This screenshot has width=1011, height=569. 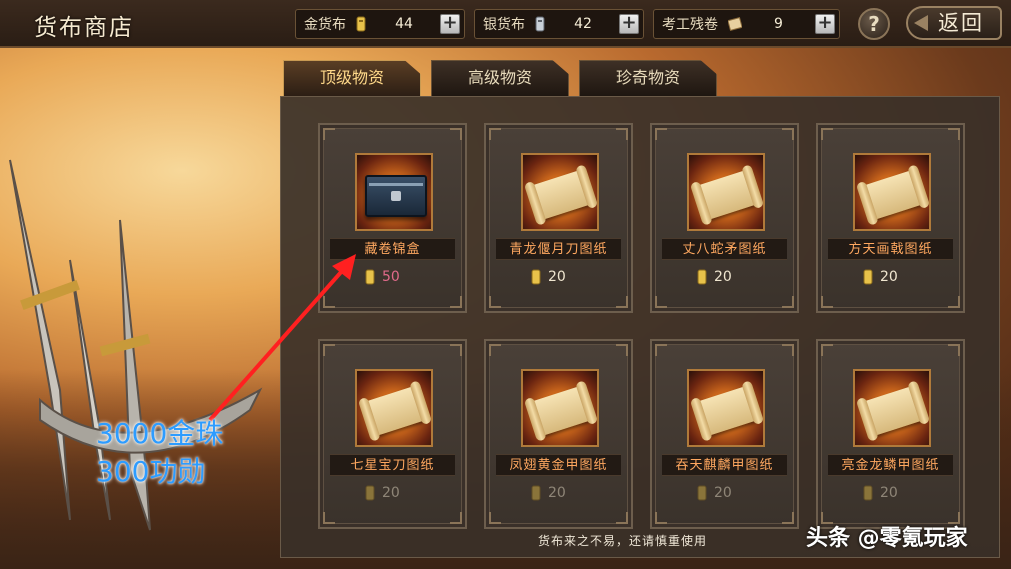 What do you see at coordinates (559, 24) in the screenshot?
I see `silver-currency: 银货布 42 +` at bounding box center [559, 24].